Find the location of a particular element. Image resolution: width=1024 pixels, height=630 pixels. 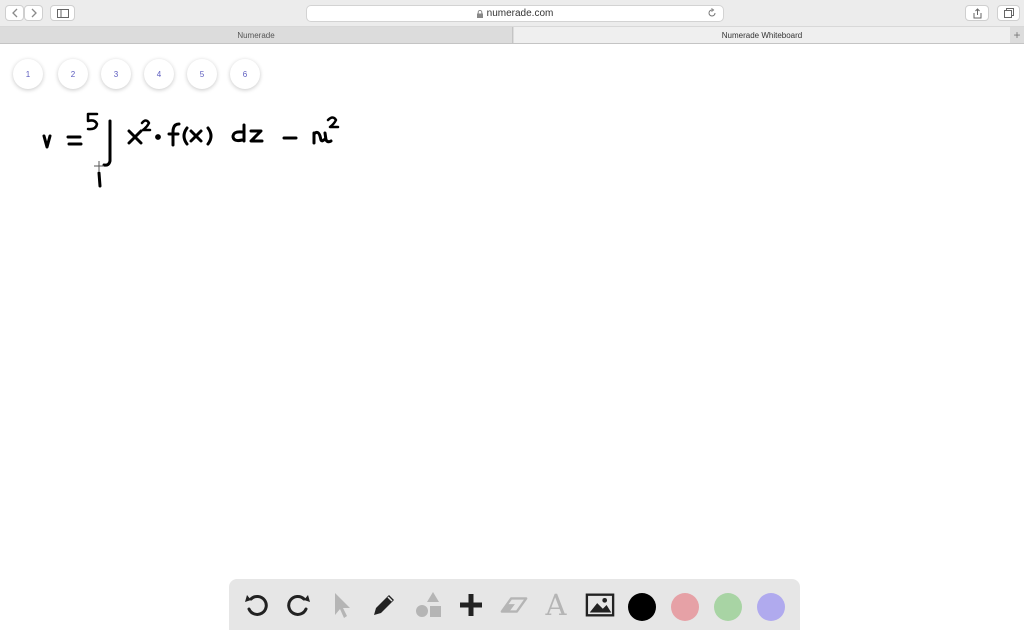

tabs-overview-button is located at coordinates (1008, 13).